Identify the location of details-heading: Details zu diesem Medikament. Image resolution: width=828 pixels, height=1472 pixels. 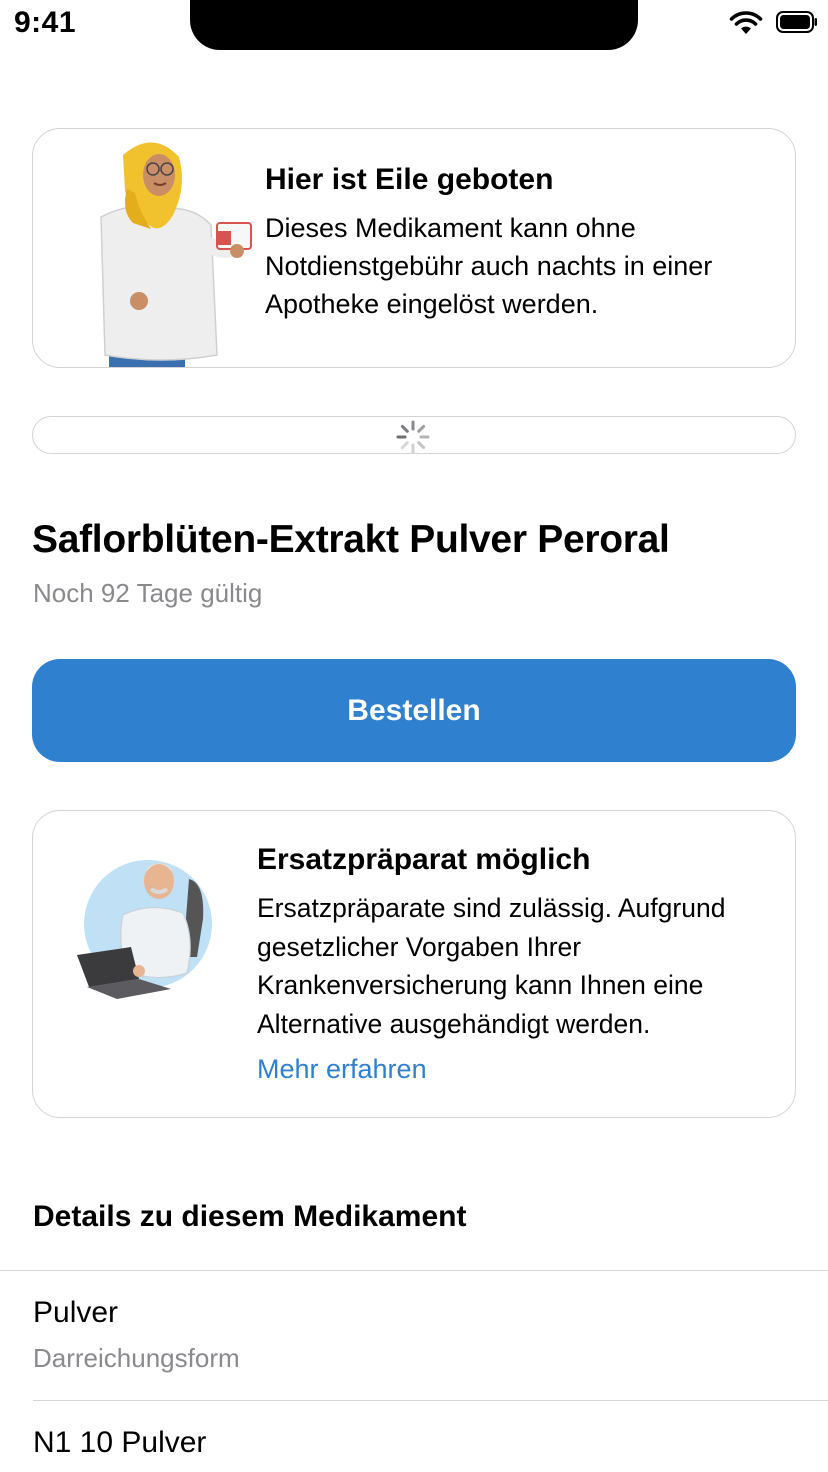
(250, 1216).